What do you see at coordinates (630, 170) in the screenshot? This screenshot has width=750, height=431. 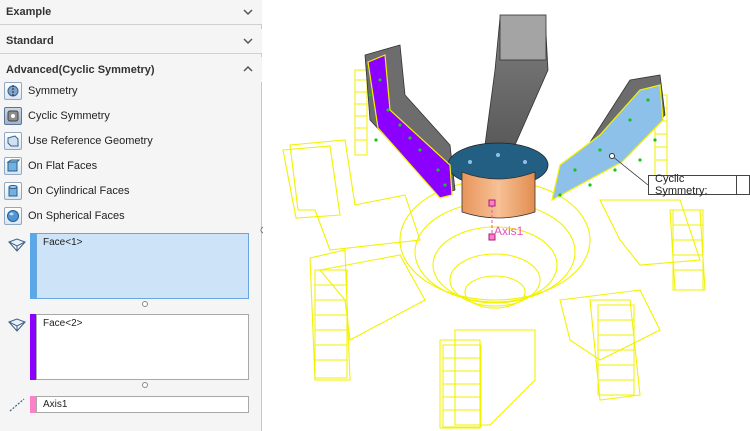 I see `callout-leader` at bounding box center [630, 170].